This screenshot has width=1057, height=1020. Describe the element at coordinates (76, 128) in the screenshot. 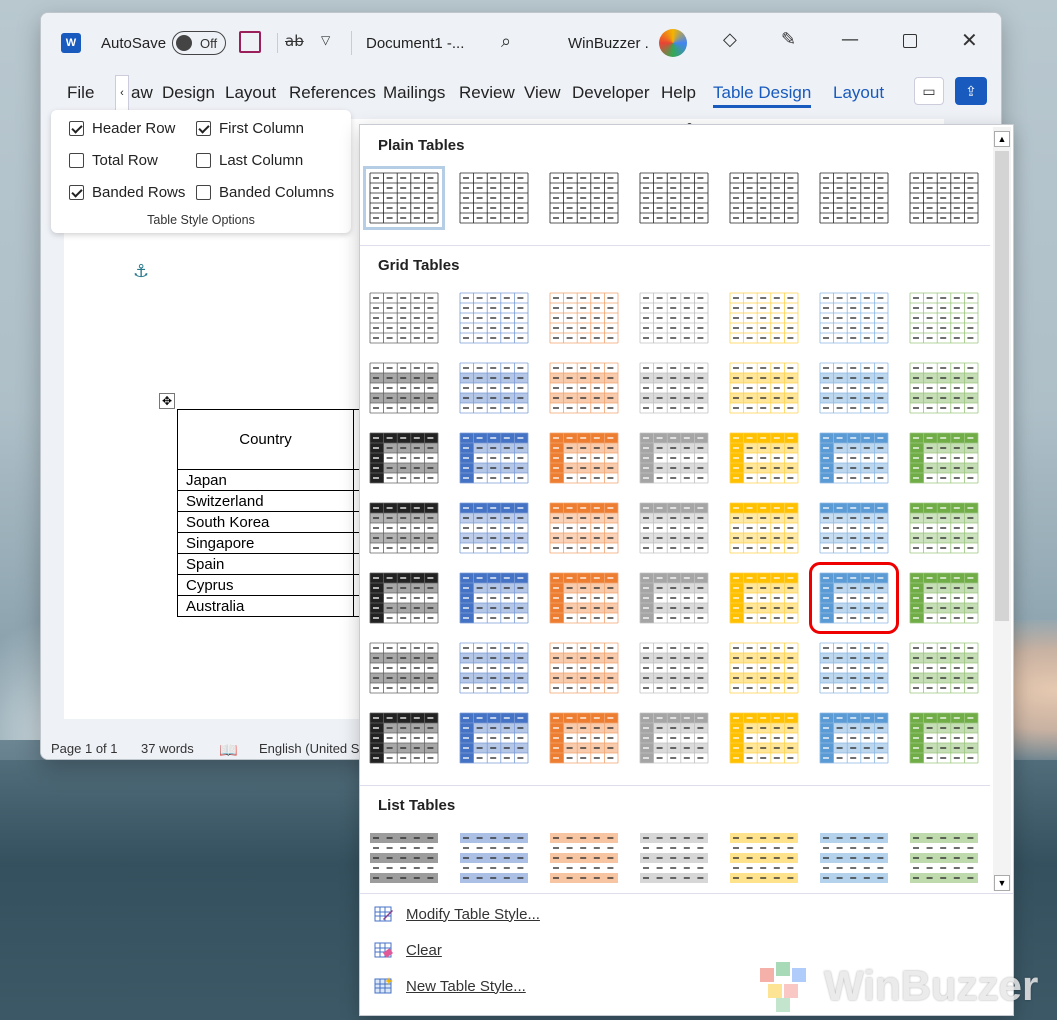

I see `header-row-checkbox` at that location.